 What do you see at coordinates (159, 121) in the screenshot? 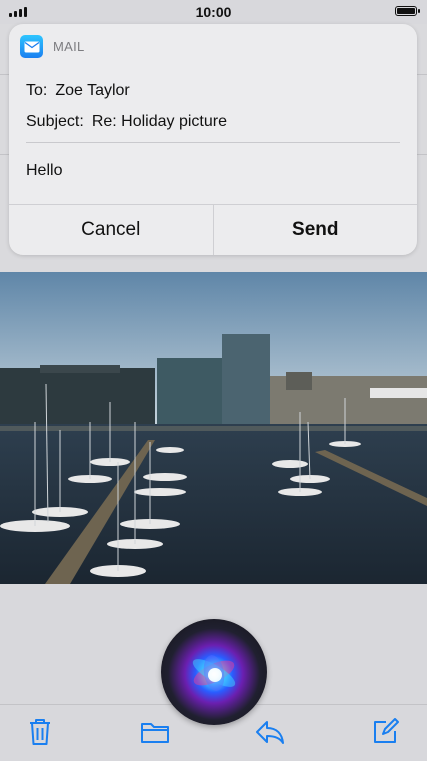
I see `subject-value: Re: Holiday picture` at bounding box center [159, 121].